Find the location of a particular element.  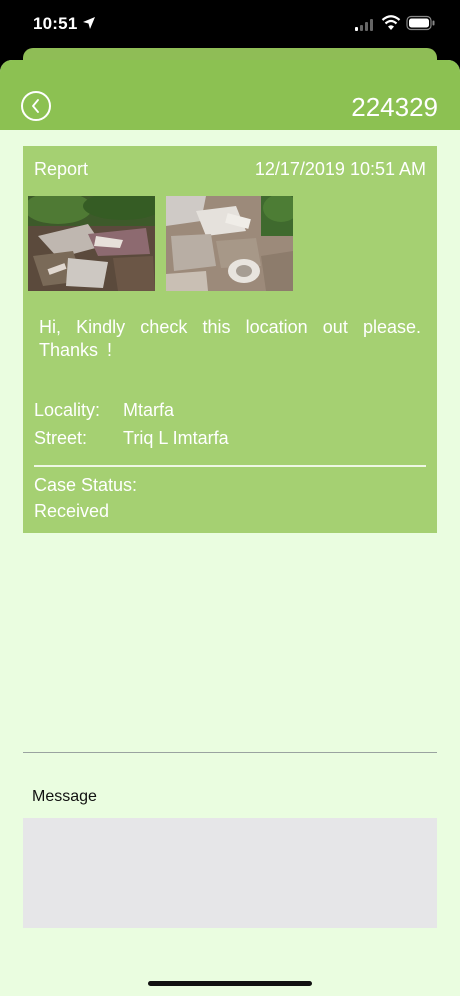

message-label: Message is located at coordinates (64, 796).